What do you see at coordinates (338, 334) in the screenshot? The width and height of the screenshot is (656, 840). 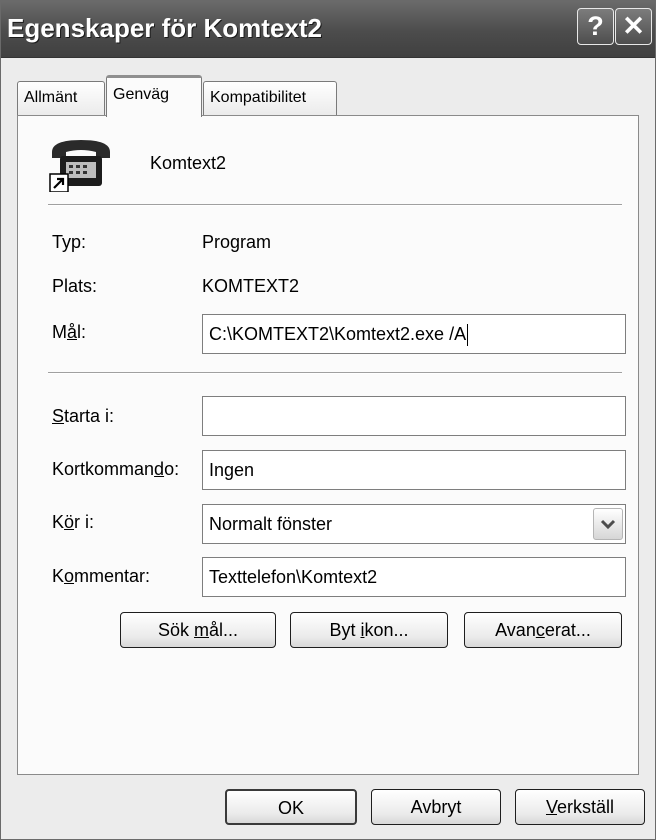 I see `target-value: C:\KOMTEXT2\Komtext2.exe /A` at bounding box center [338, 334].